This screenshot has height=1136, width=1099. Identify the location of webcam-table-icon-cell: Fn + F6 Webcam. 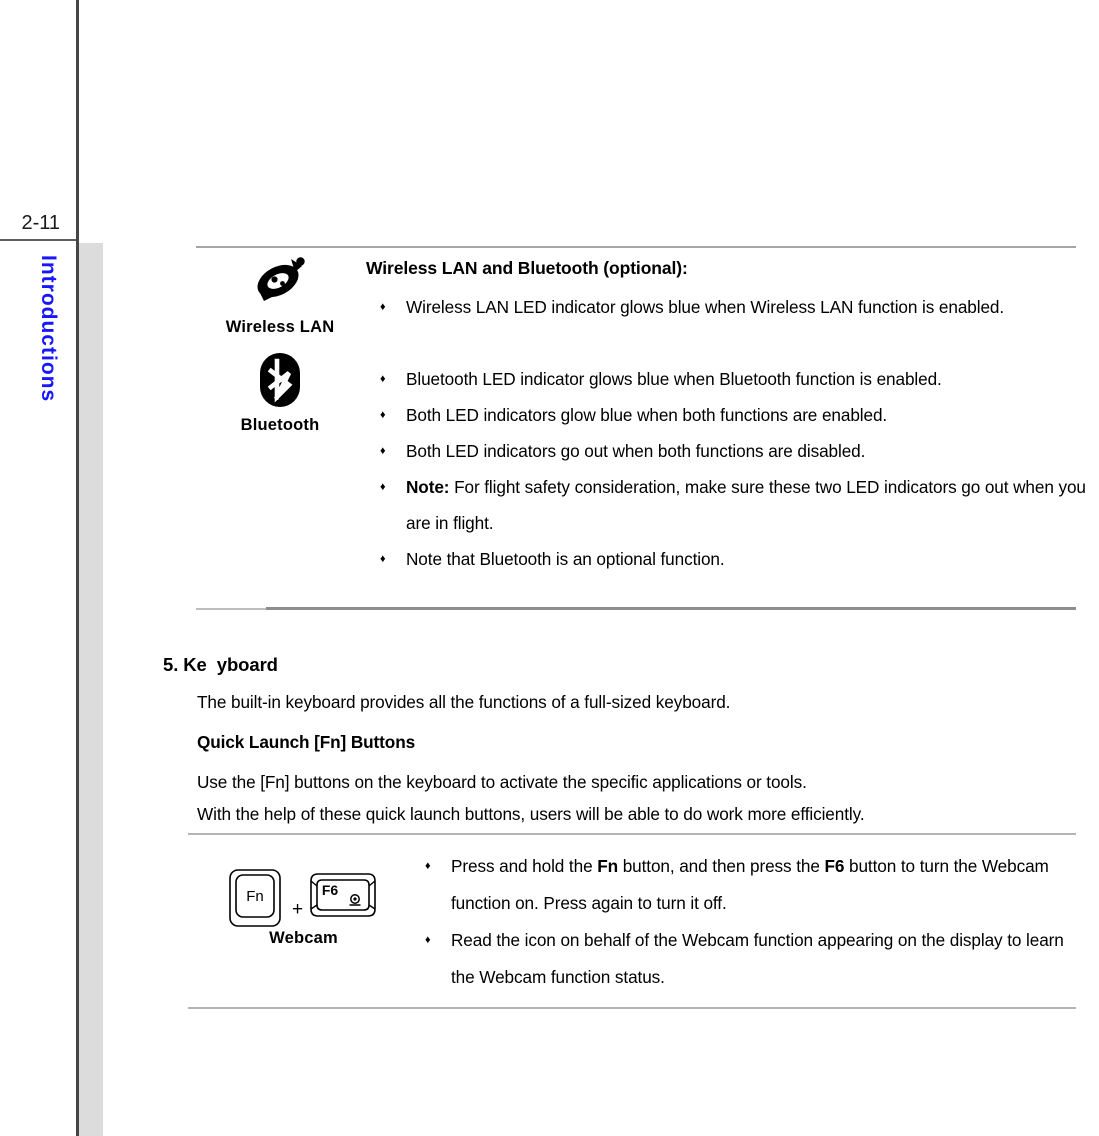
(303, 908).